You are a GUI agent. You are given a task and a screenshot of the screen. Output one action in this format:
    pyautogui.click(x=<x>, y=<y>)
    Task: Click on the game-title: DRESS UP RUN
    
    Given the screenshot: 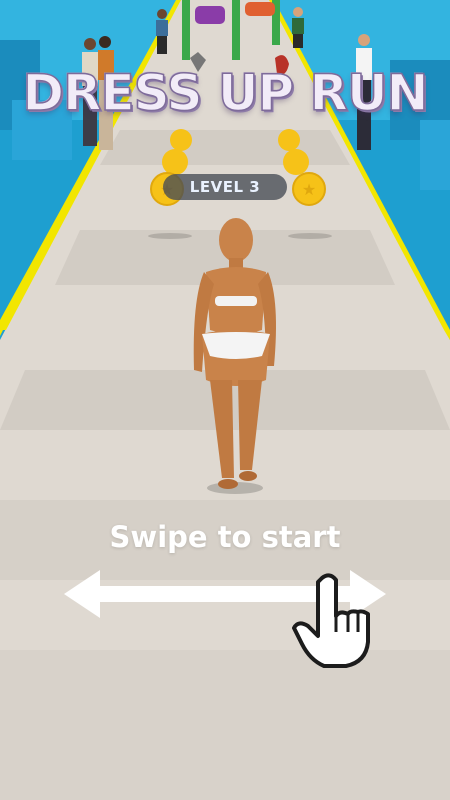 What is the action you would take?
    pyautogui.click(x=225, y=93)
    